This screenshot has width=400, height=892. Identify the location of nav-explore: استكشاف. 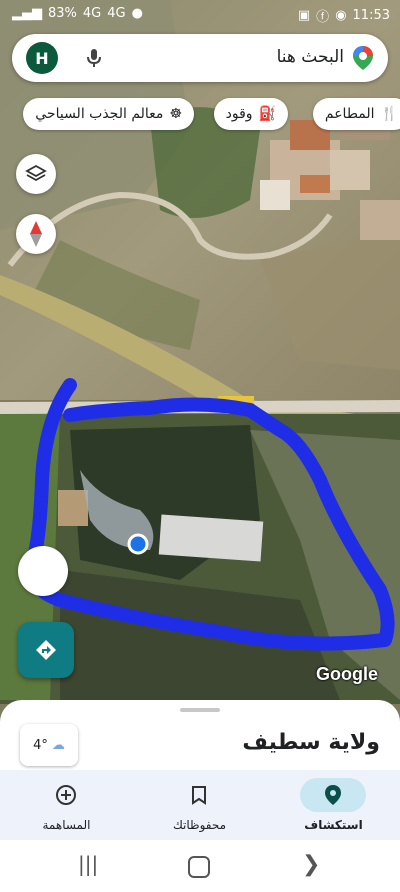
(333, 805).